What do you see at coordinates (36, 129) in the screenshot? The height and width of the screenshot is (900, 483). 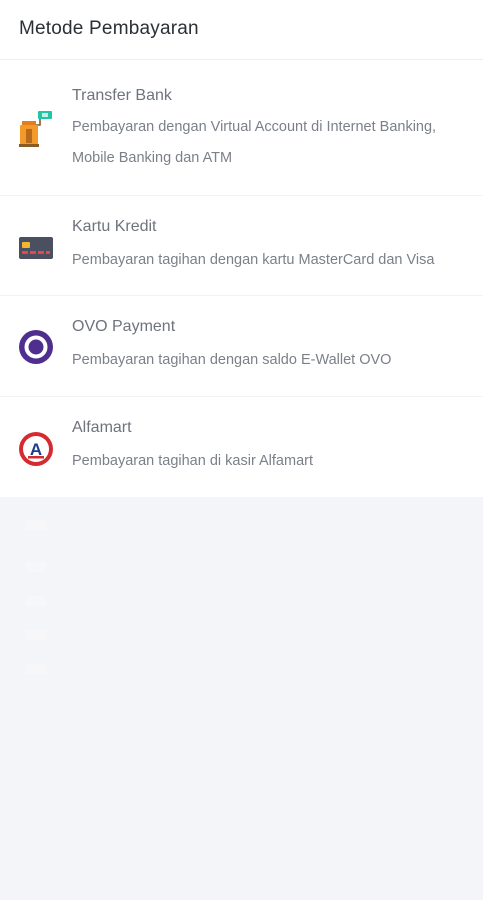 I see `bank-transfer-icon` at bounding box center [36, 129].